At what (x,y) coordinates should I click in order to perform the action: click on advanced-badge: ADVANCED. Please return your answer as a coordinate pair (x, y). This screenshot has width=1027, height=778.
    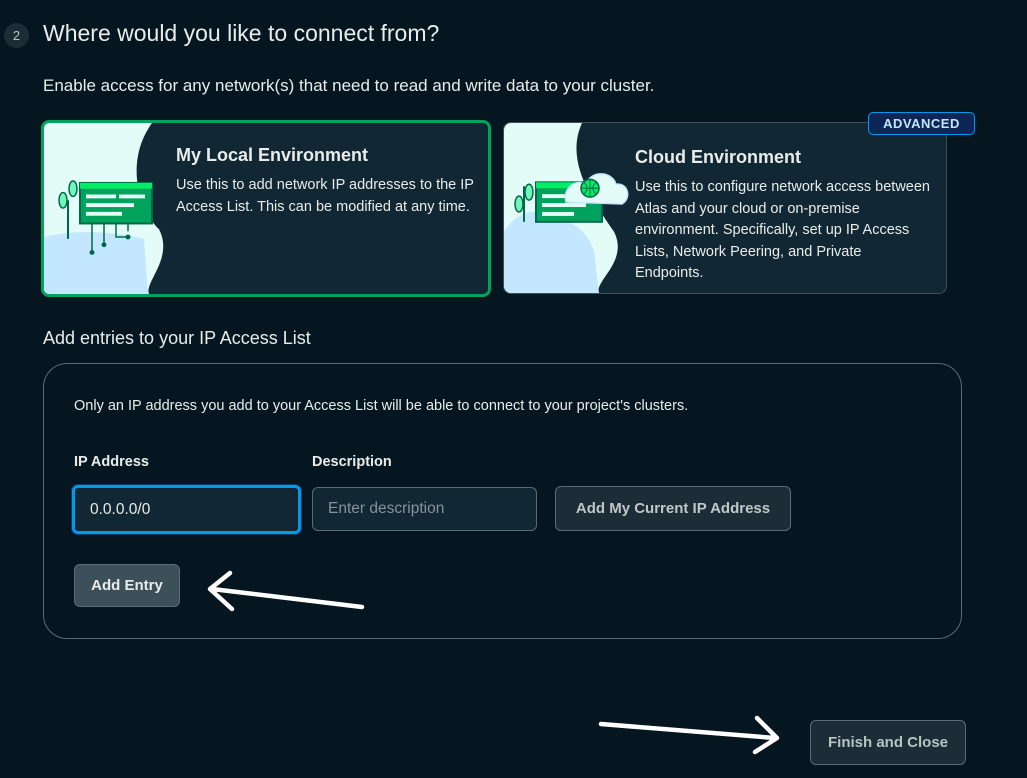
    Looking at the image, I should click on (921, 123).